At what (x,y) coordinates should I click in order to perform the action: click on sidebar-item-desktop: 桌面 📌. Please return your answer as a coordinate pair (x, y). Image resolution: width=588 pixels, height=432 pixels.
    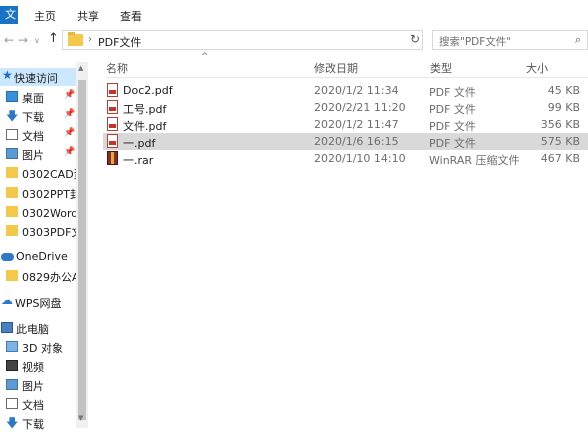
    Looking at the image, I should click on (38, 97).